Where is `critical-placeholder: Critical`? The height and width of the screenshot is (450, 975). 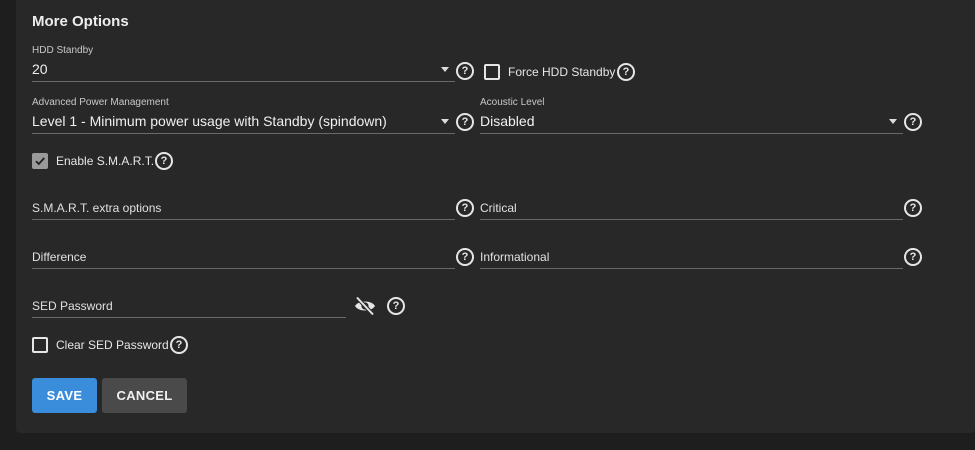 critical-placeholder: Critical is located at coordinates (498, 208).